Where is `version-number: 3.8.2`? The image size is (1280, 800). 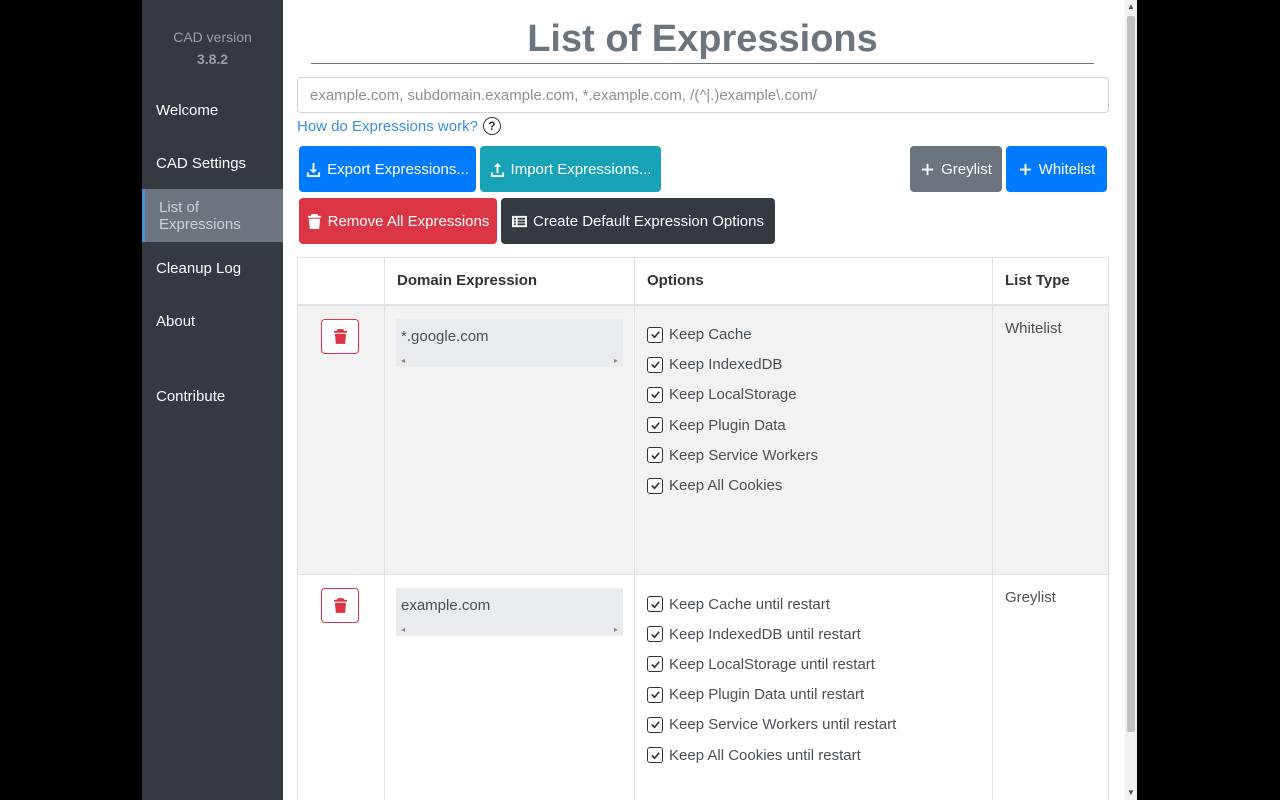
version-number: 3.8.2 is located at coordinates (212, 59).